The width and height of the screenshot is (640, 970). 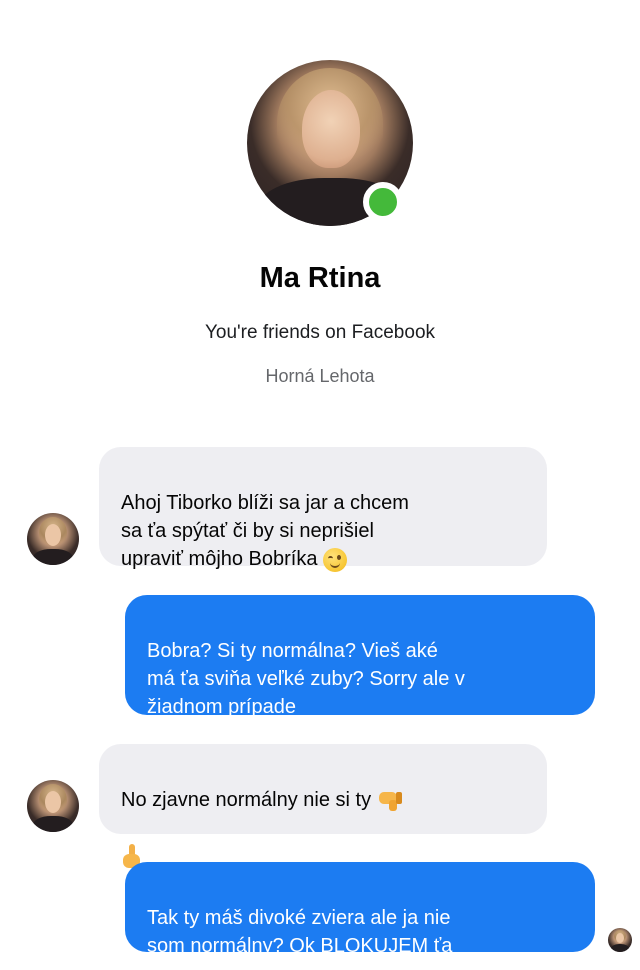 I want to click on thumbs-down-emoji, so click(x=390, y=801).